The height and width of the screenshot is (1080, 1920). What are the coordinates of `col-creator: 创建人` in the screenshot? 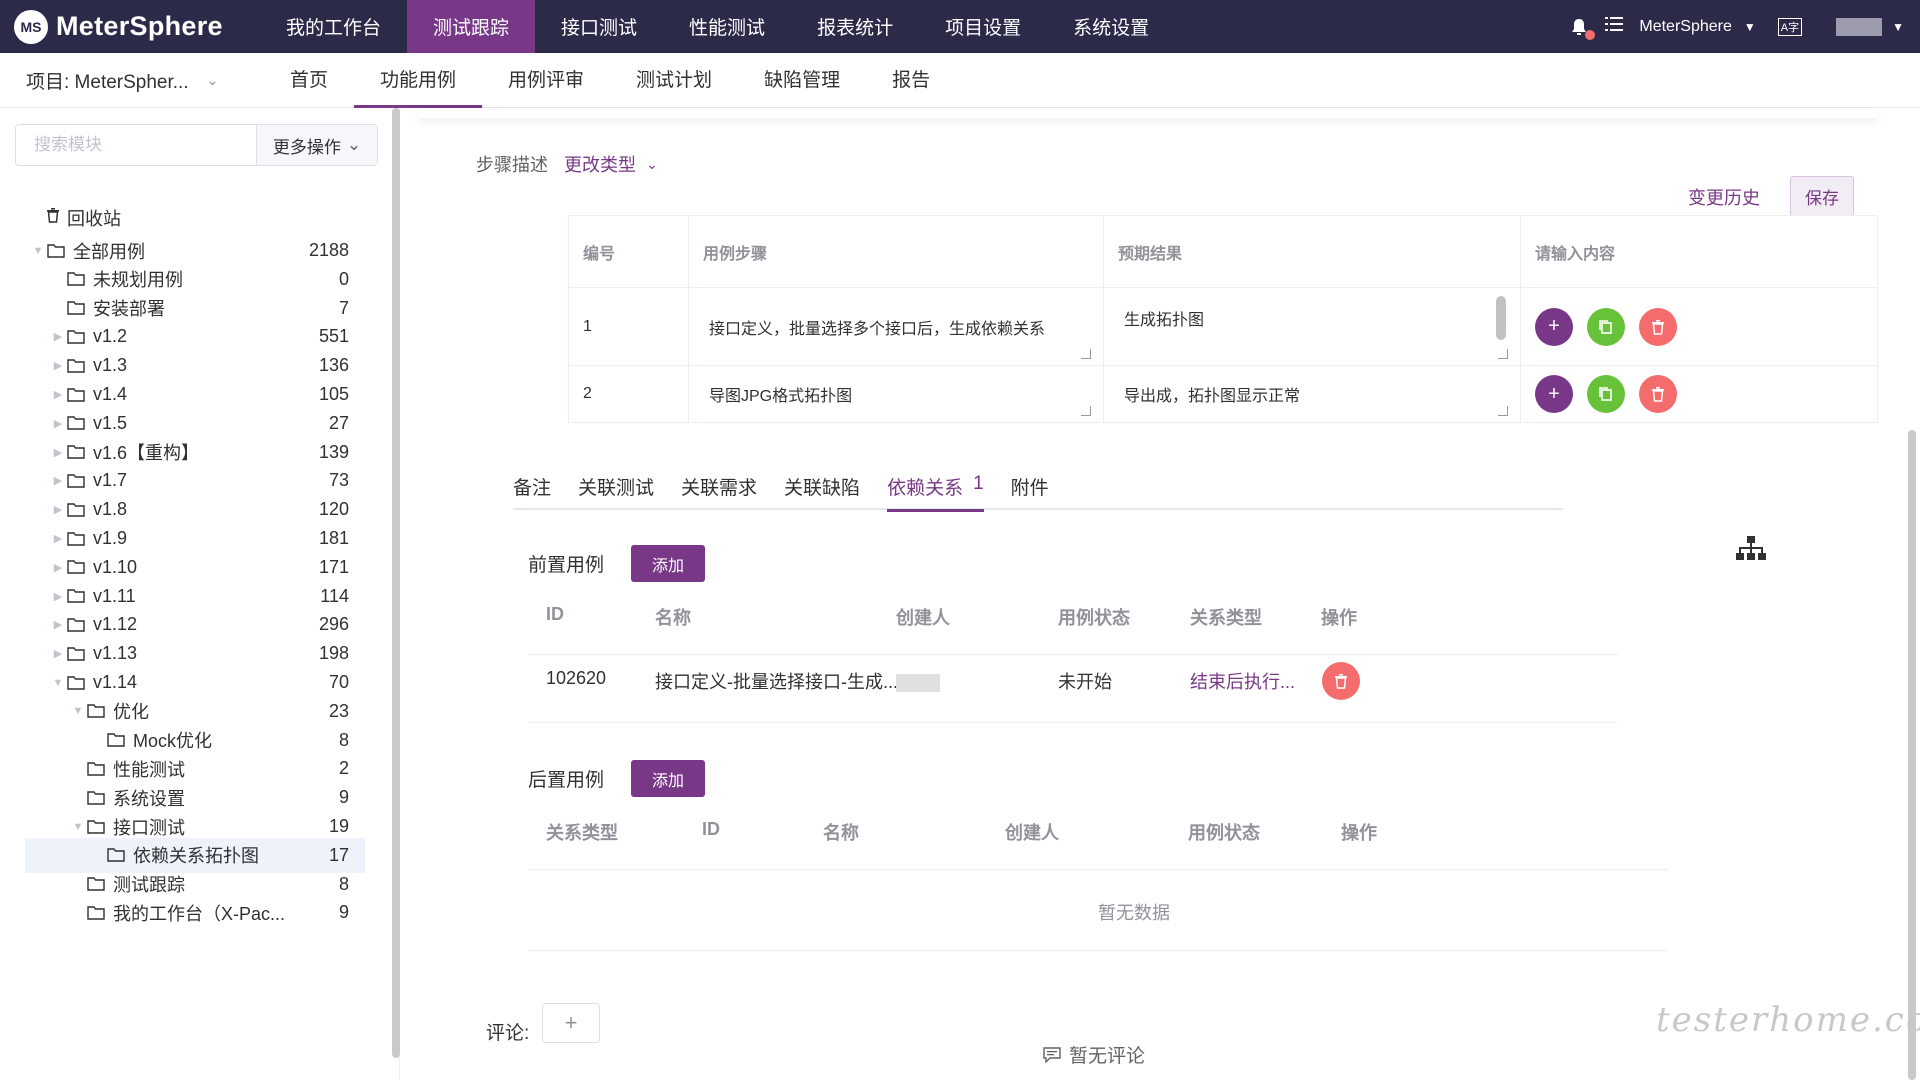 It's located at (923, 618).